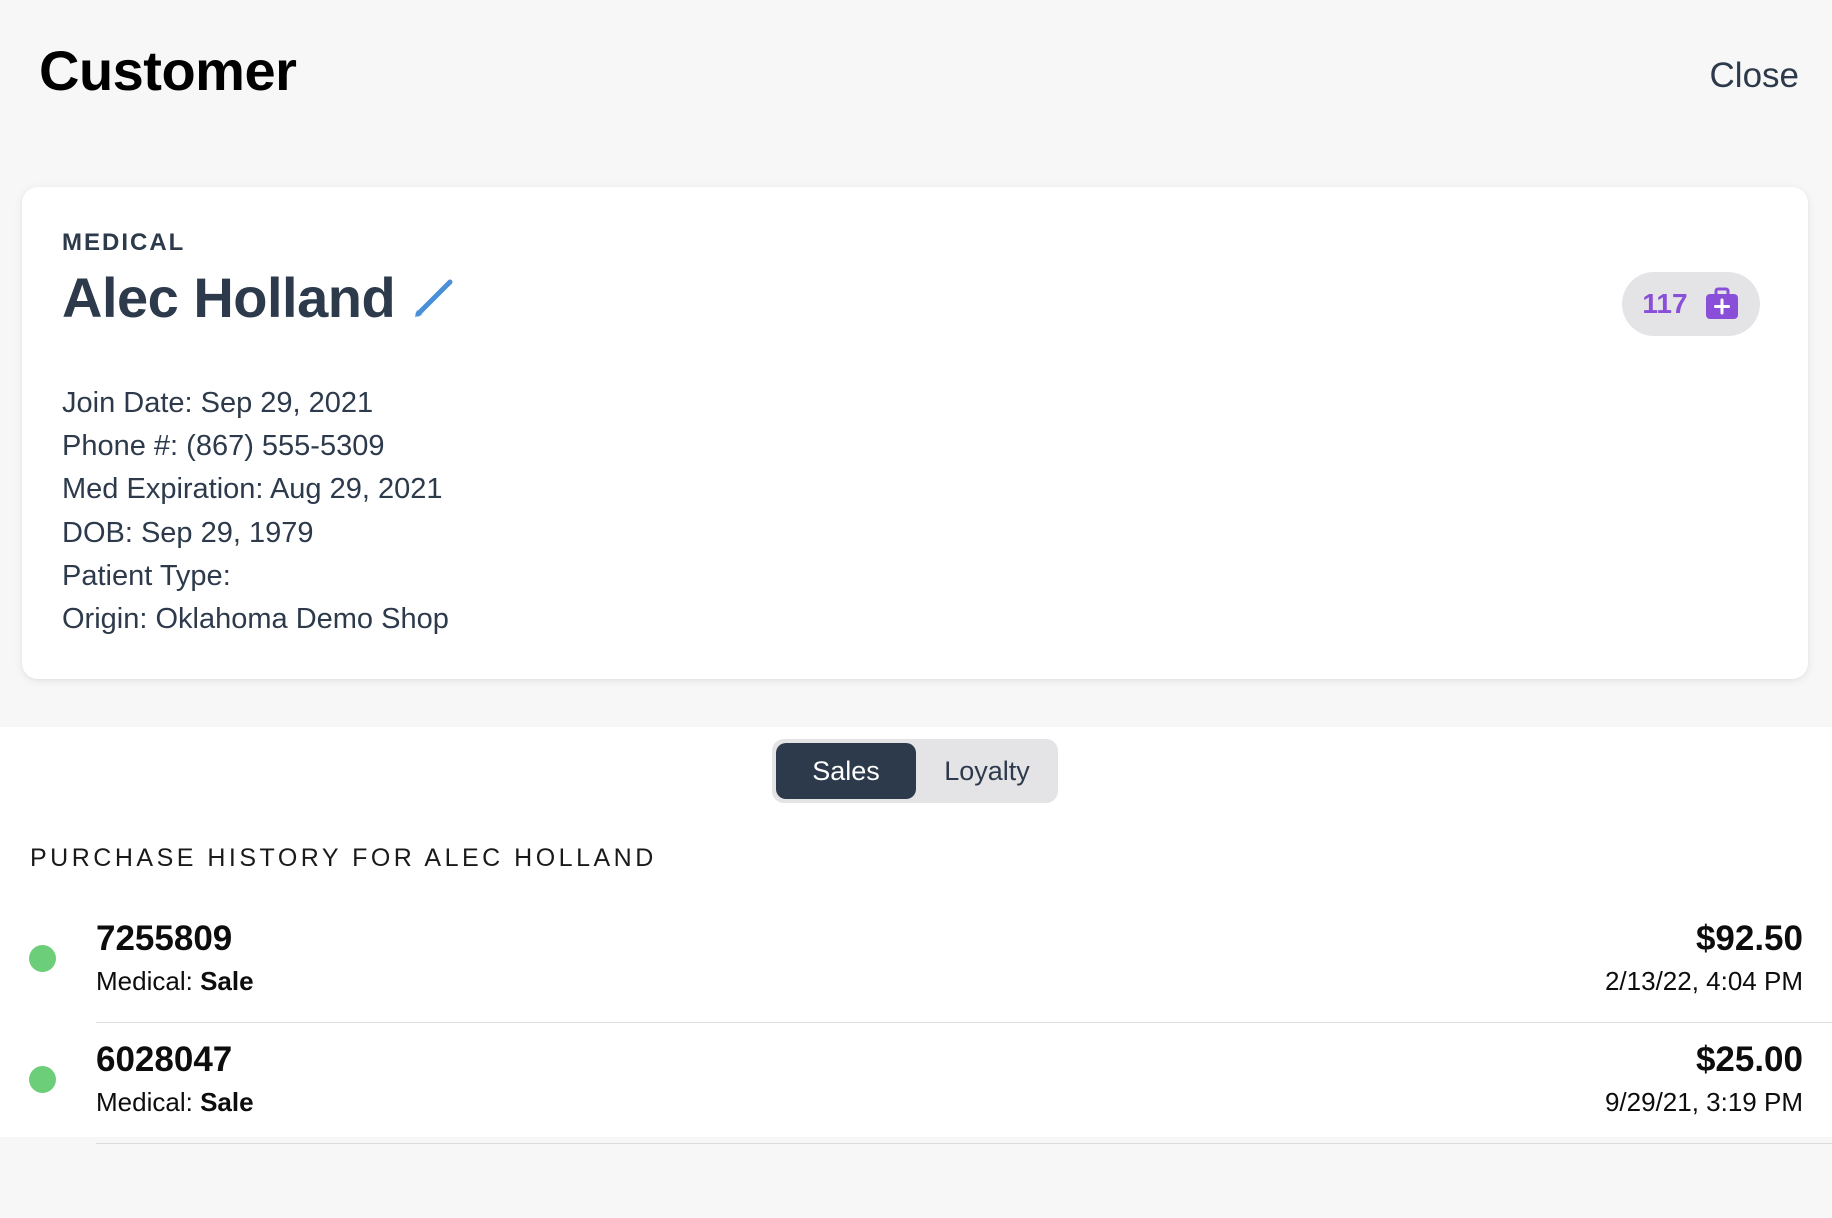 Image resolution: width=1832 pixels, height=1218 pixels. Describe the element at coordinates (252, 489) in the screenshot. I see `med-expiration: Med Expiration: Aug 29, 2021` at that location.